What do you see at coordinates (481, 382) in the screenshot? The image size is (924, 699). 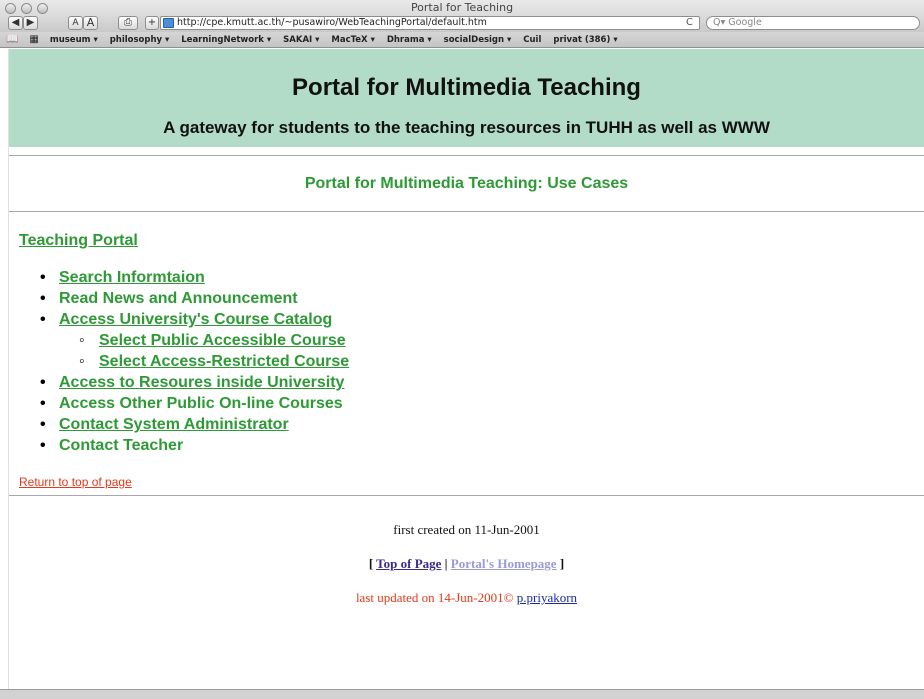 I see `list-item: Access to Resoures inside University` at bounding box center [481, 382].